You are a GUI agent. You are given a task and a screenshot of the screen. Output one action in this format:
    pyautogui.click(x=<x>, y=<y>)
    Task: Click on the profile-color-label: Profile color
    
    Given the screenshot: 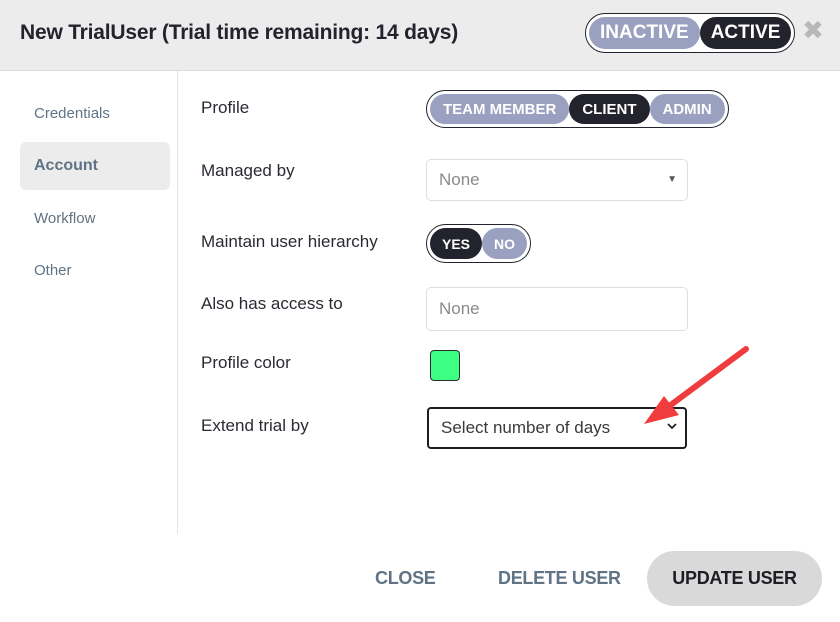 What is the action you would take?
    pyautogui.click(x=246, y=362)
    